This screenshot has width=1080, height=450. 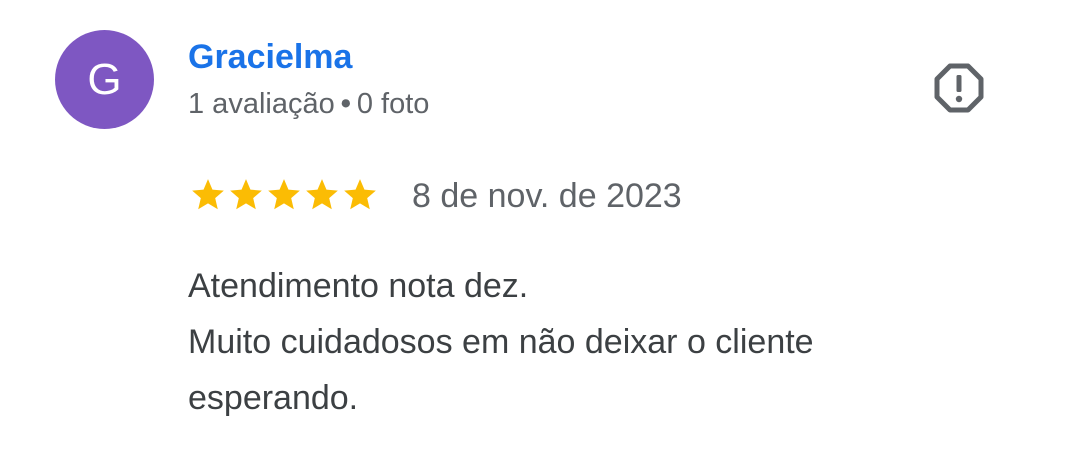 I want to click on reviews-count: 1 avaliação, so click(x=261, y=104).